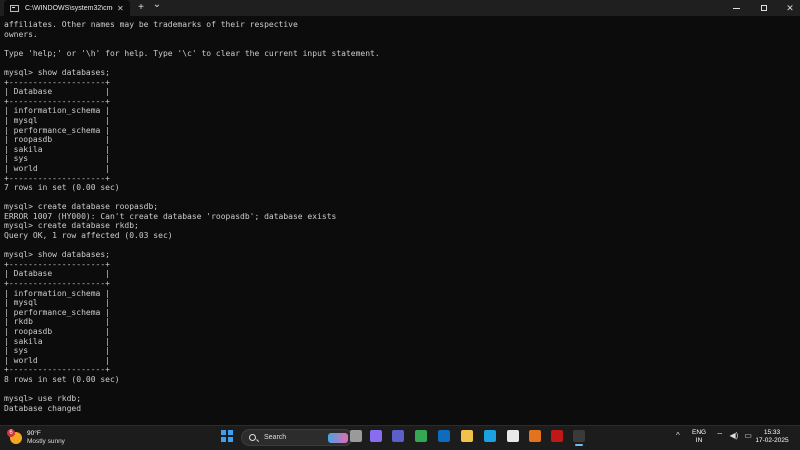 This screenshot has width=800, height=450. Describe the element at coordinates (11, 433) in the screenshot. I see `weather-badge: 6` at that location.